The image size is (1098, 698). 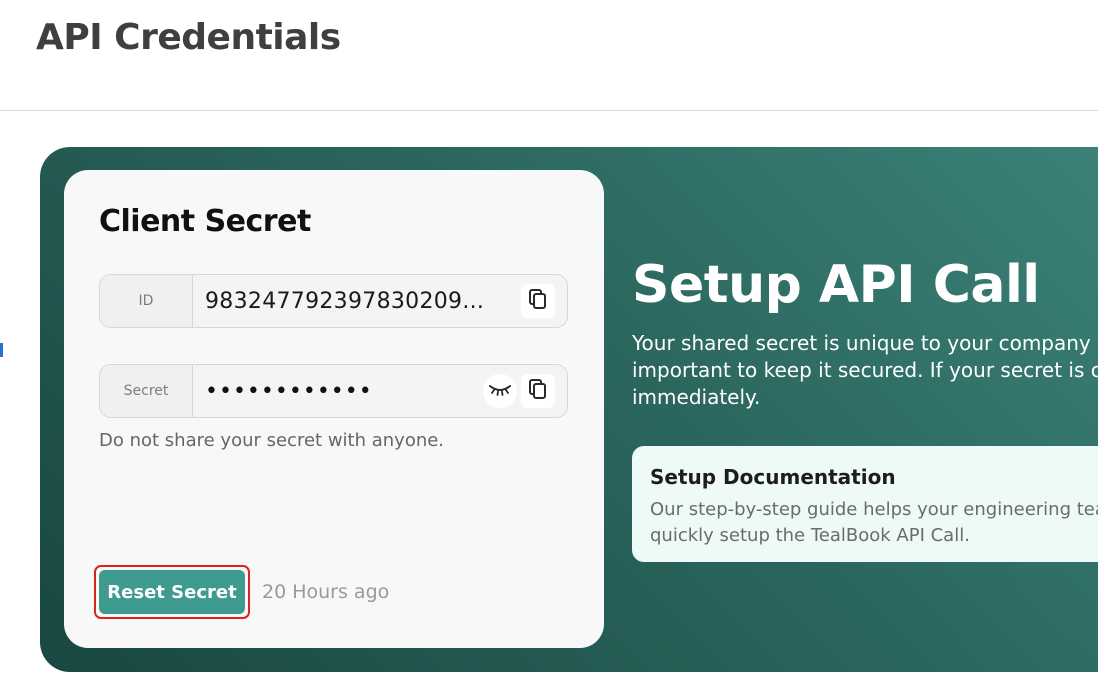 What do you see at coordinates (188, 37) in the screenshot?
I see `page-title: API Credentials` at bounding box center [188, 37].